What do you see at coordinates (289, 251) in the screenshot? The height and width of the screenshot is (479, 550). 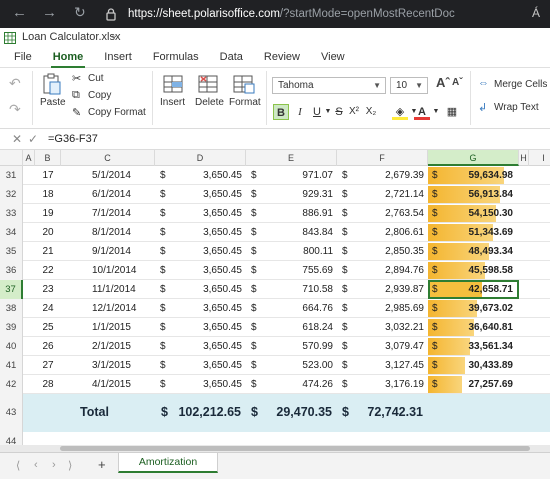 I see `cell-e: 800.11` at bounding box center [289, 251].